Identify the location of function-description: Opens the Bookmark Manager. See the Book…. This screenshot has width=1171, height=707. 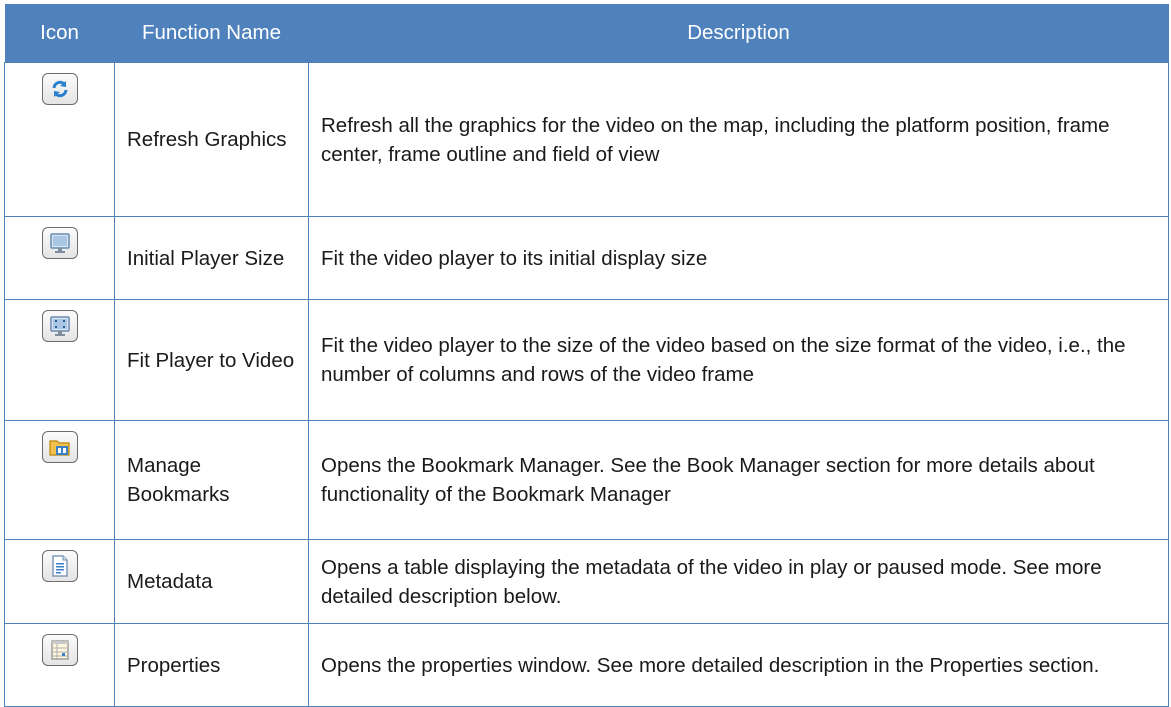
(738, 480).